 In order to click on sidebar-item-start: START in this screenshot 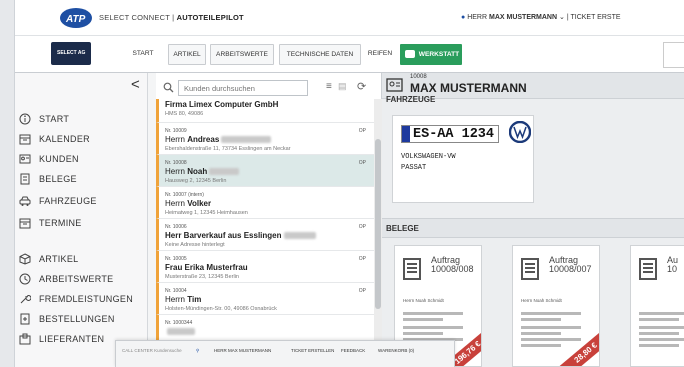, I will do `click(81, 120)`.